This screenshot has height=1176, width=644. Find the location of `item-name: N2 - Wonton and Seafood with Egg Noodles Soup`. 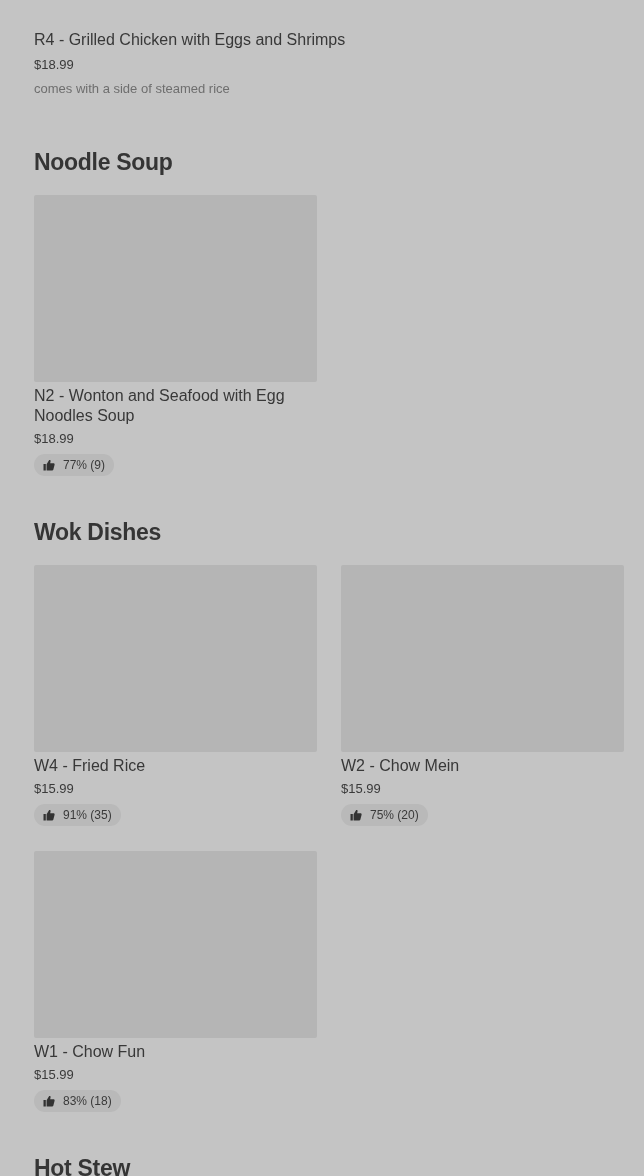

item-name: N2 - Wonton and Seafood with Egg Noodles Soup is located at coordinates (175, 406).